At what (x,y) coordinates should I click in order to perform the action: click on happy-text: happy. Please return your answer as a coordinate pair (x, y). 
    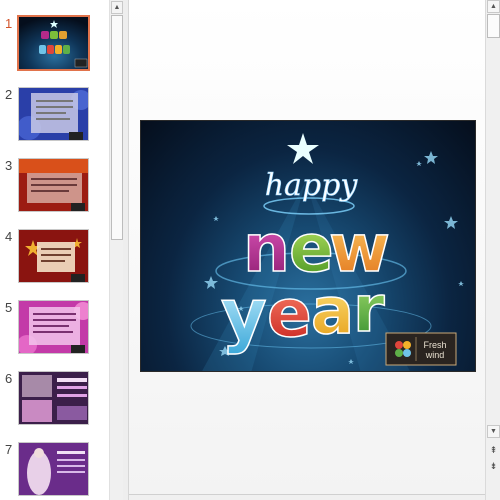
    Looking at the image, I should click on (312, 185).